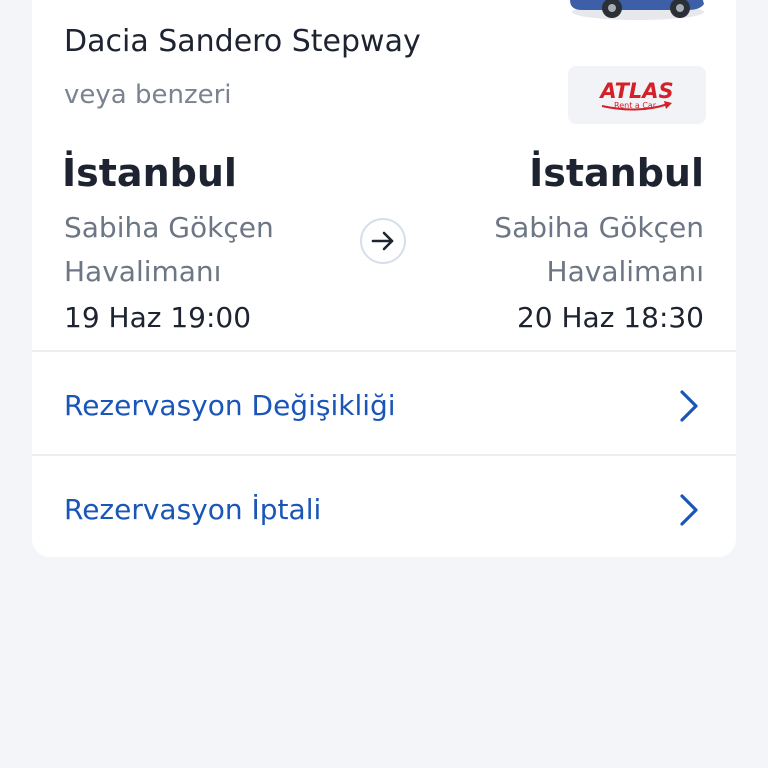 The image size is (768, 768). I want to click on rental-company-logo: ATLAS Rent a Car, so click(637, 95).